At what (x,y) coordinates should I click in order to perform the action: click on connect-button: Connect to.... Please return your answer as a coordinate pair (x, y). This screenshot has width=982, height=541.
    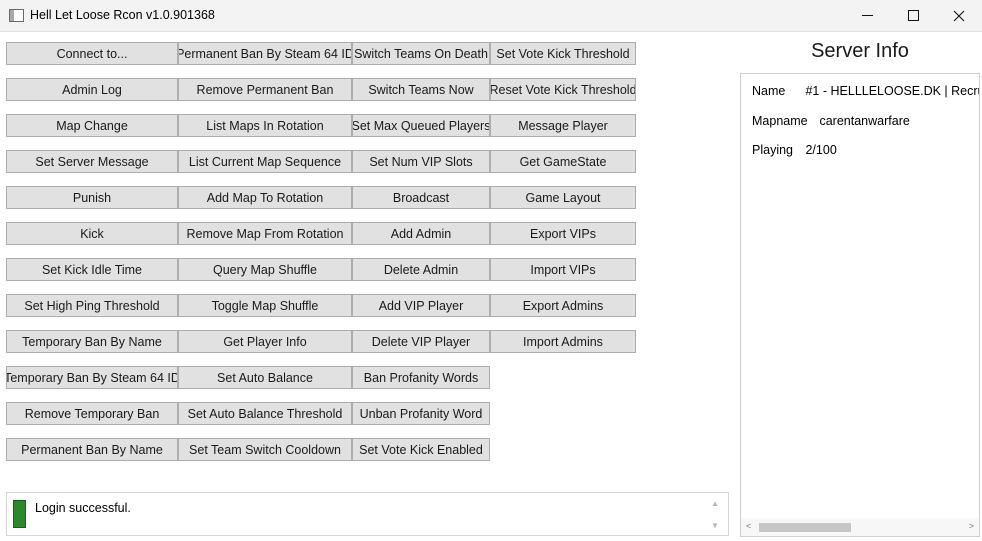
    Looking at the image, I should click on (92, 53).